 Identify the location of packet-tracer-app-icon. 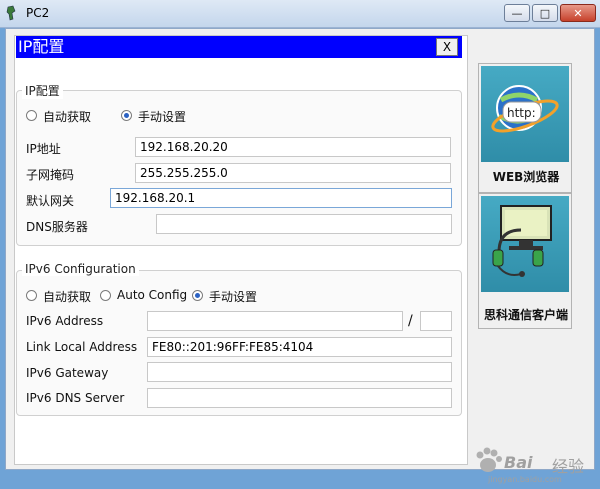
(11, 13).